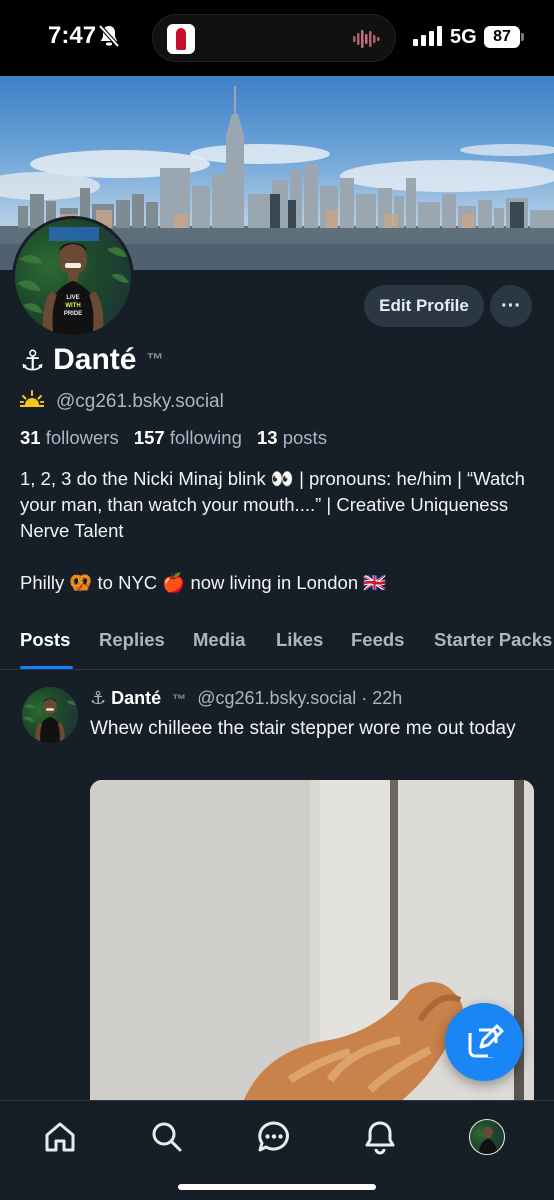 The width and height of the screenshot is (554, 1200). What do you see at coordinates (72, 35) in the screenshot?
I see `status-time: 7:47` at bounding box center [72, 35].